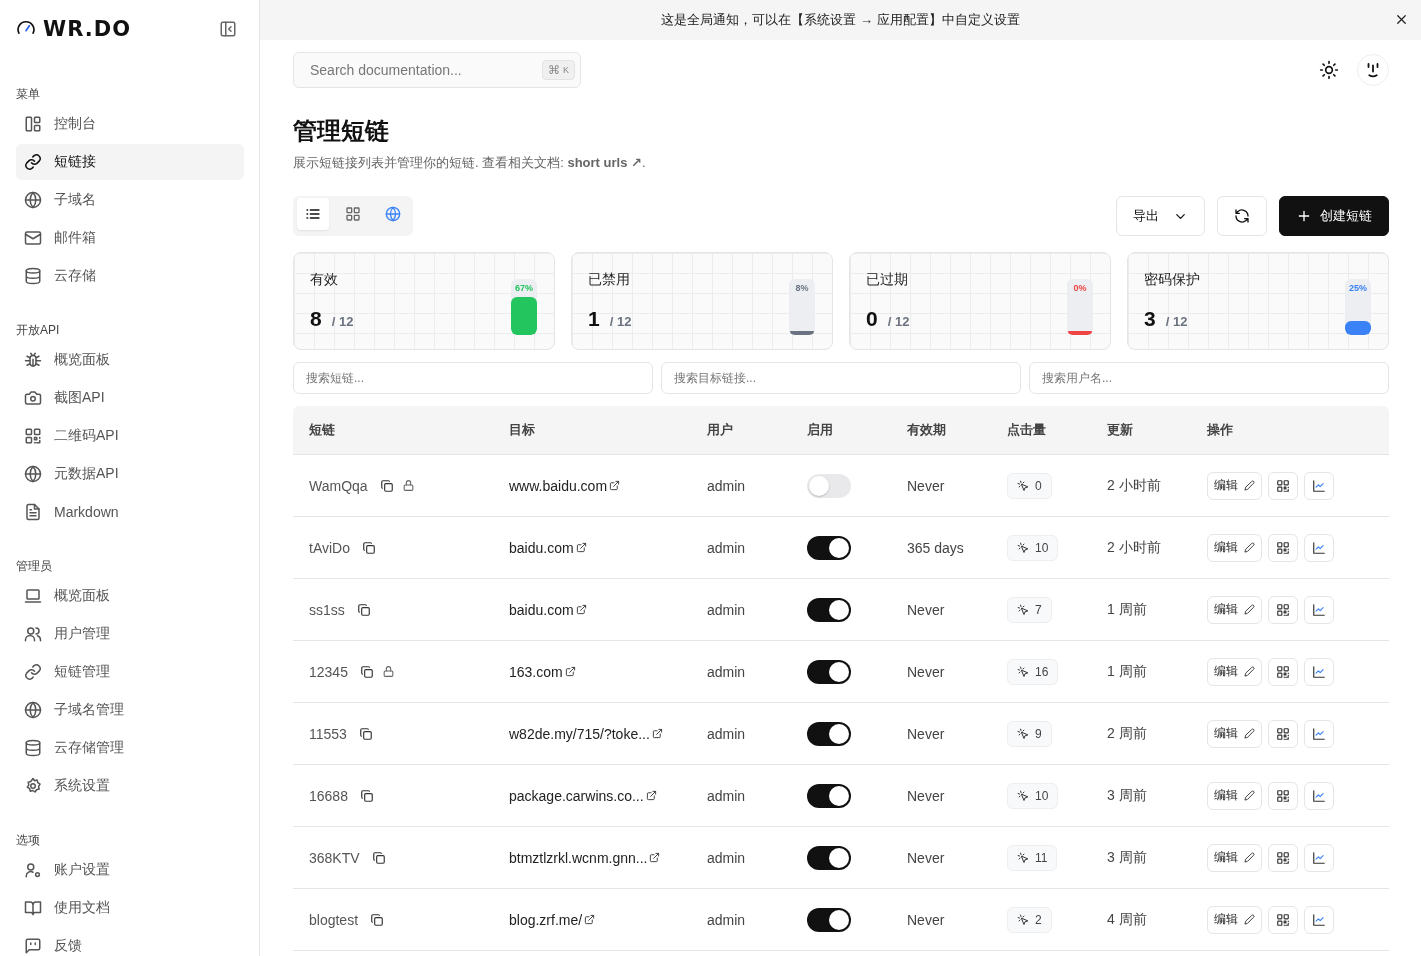 The height and width of the screenshot is (956, 1421). What do you see at coordinates (130, 710) in the screenshot?
I see `sidebar-item: 子域名管理` at bounding box center [130, 710].